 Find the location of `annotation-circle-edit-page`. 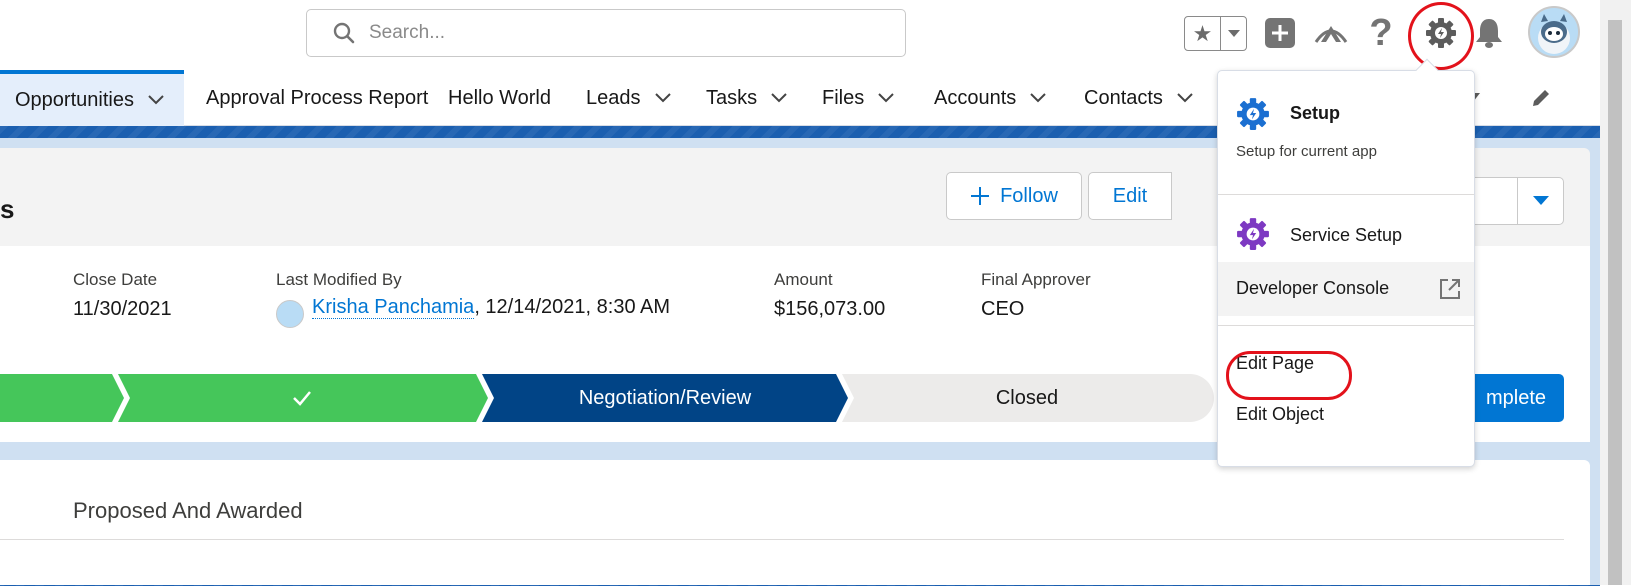

annotation-circle-edit-page is located at coordinates (1289, 375).